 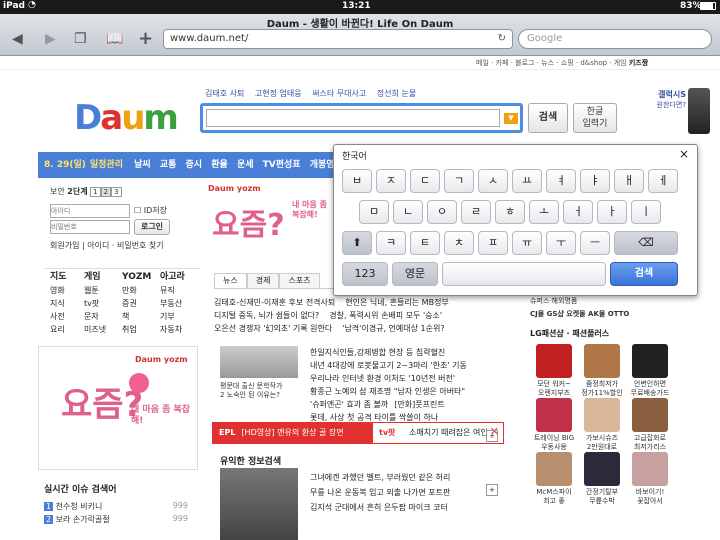 What do you see at coordinates (364, 315) in the screenshot?
I see `headline: 디지털 중독, 뇌가 쉼들이 없다? 경찰, 폭력시위 손배피 모두 '승소'` at bounding box center [364, 315].